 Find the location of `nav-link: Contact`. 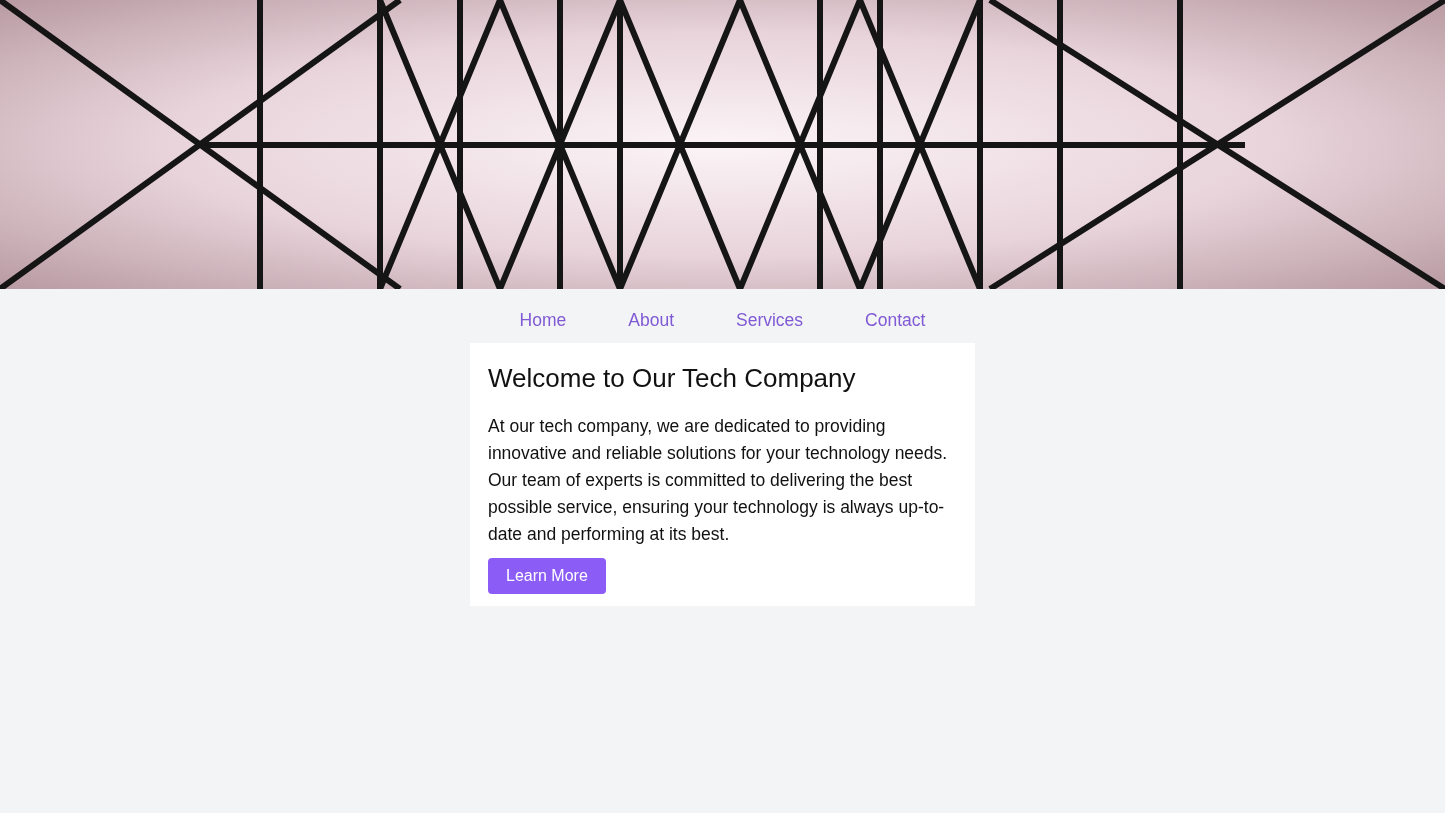

nav-link: Contact is located at coordinates (895, 320).